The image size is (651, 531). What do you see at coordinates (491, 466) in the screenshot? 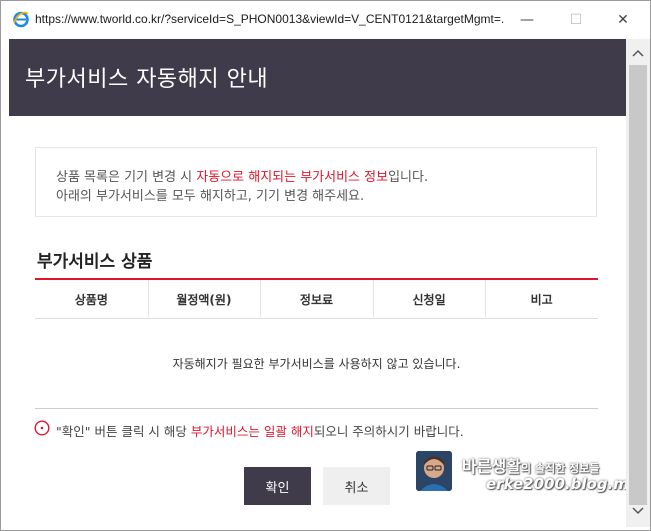
I see `watermark-line-1-main: 바른생활` at bounding box center [491, 466].